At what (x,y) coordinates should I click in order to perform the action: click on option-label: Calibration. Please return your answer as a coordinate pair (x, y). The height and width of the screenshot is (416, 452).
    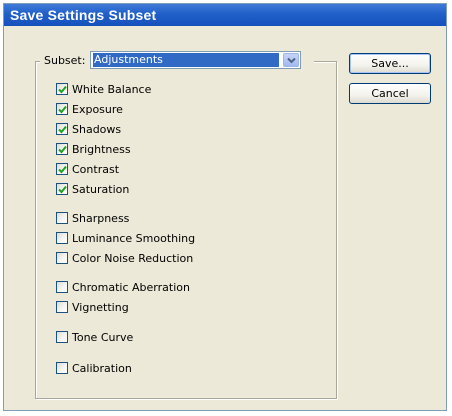
    Looking at the image, I should click on (102, 368).